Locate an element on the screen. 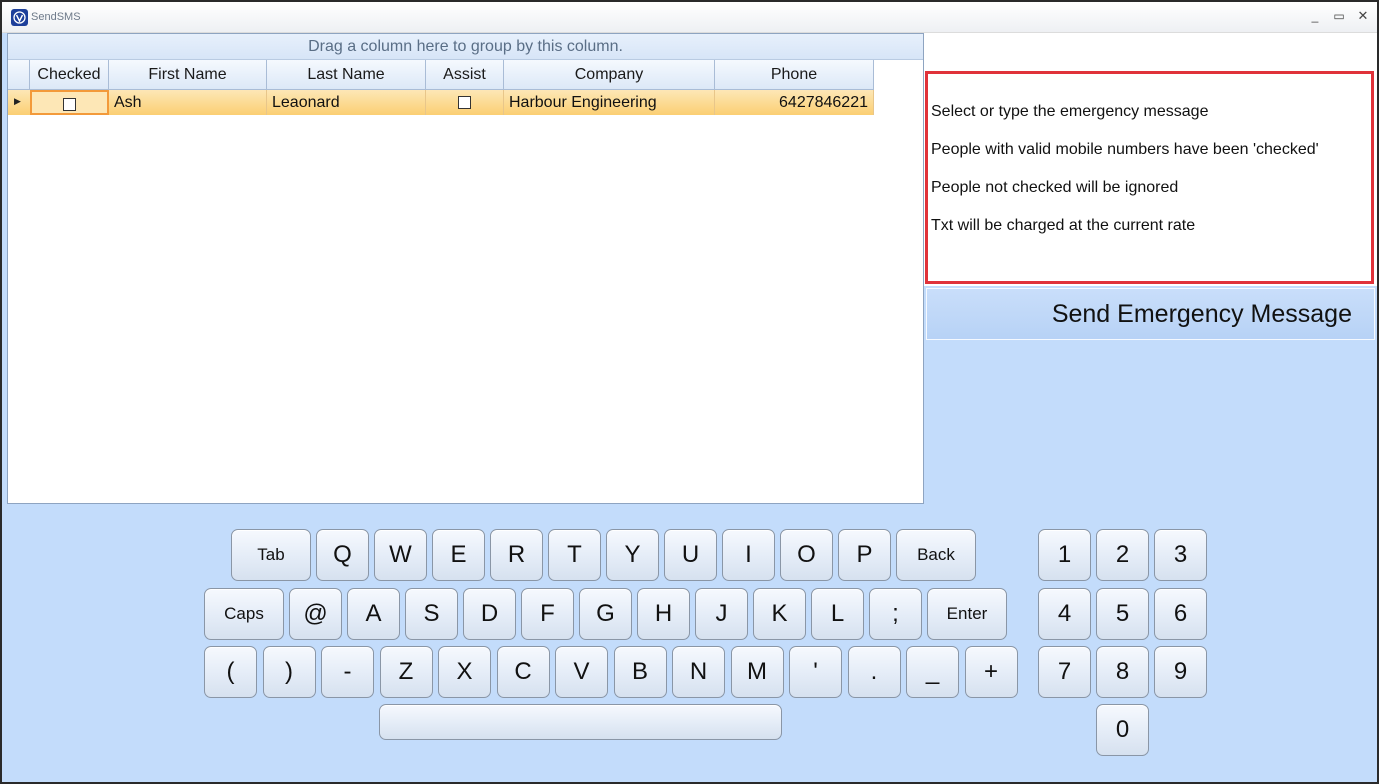  assist-cell is located at coordinates (465, 102).